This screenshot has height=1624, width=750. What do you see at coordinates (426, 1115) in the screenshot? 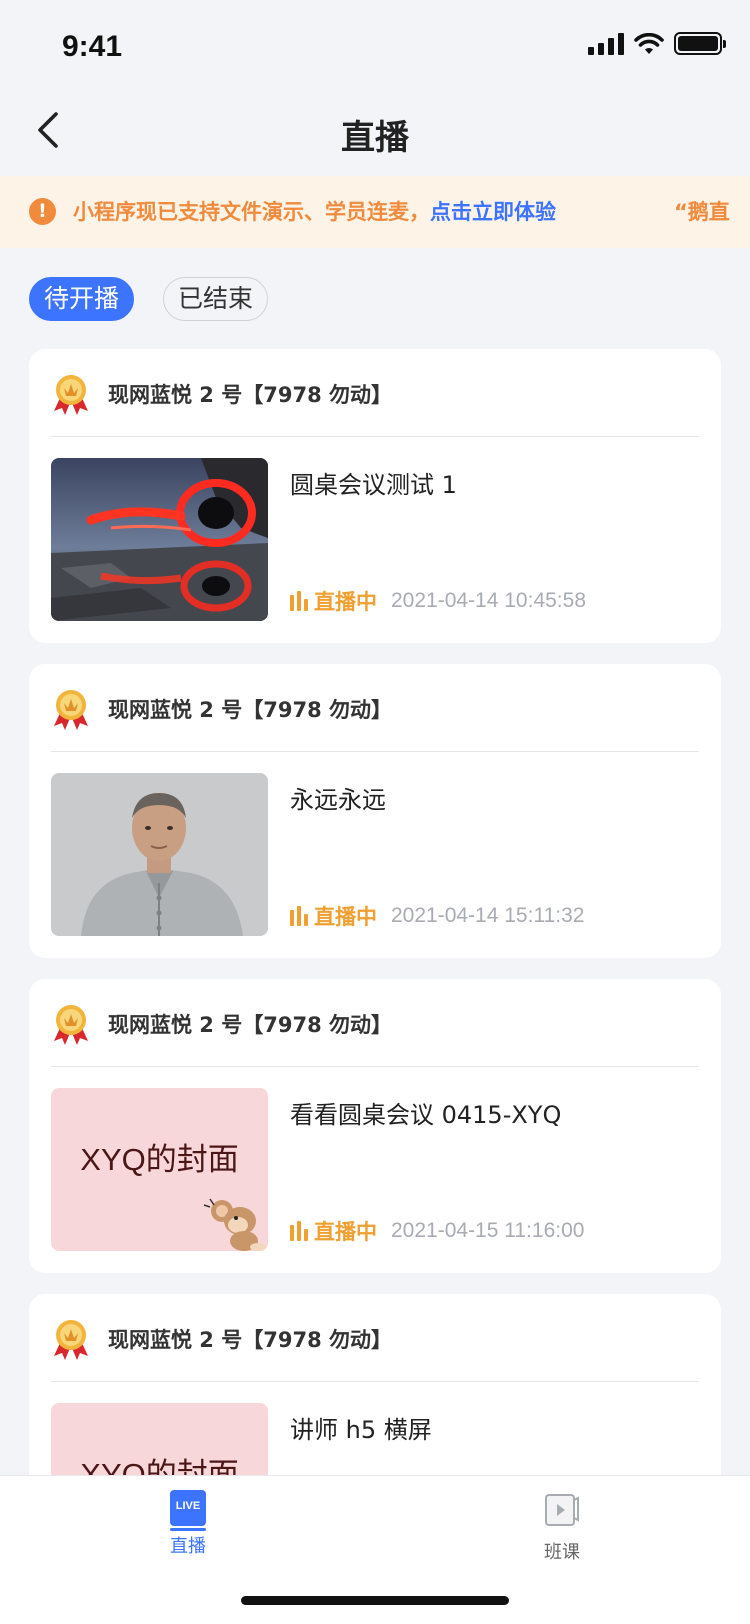
I see `course-title: 看看圆桌会议 0415-XYQ` at bounding box center [426, 1115].